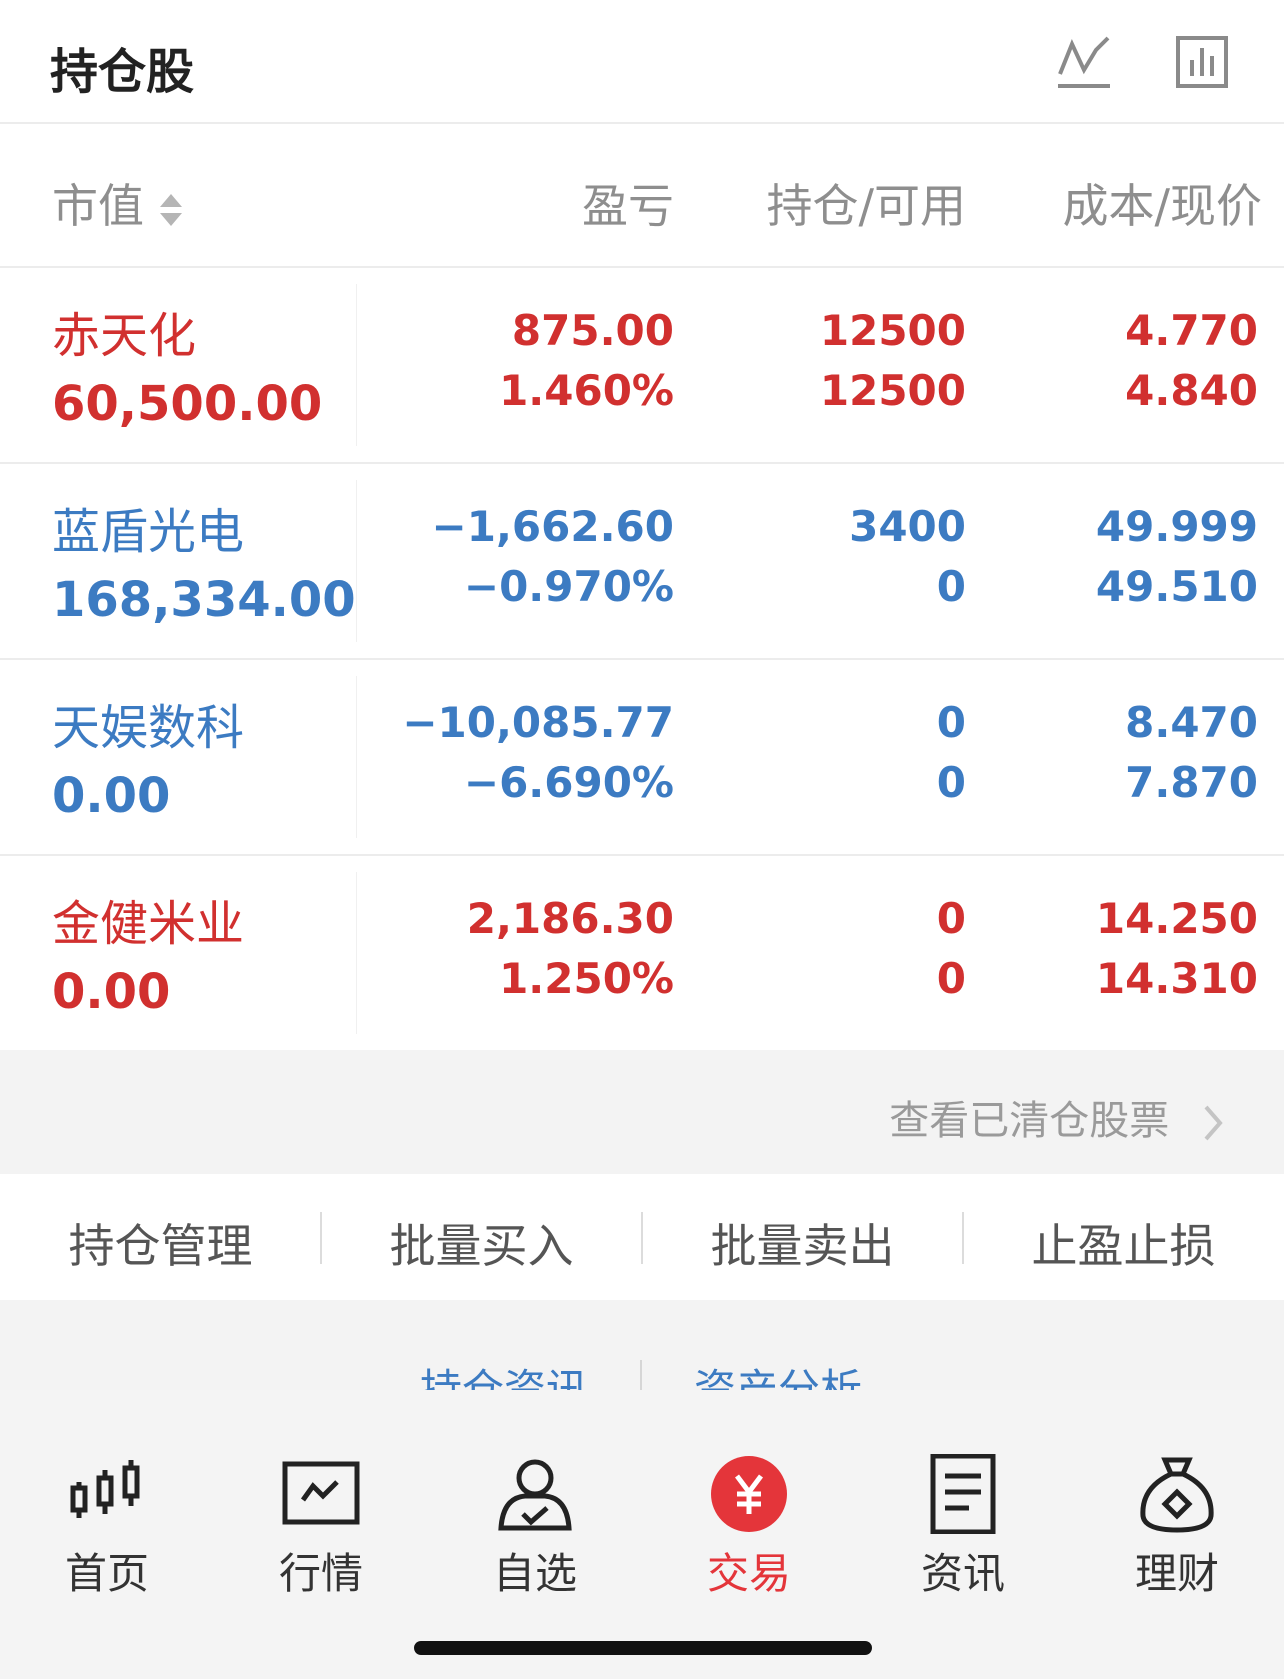  I want to click on cost-price: 14.250, so click(1176, 918).